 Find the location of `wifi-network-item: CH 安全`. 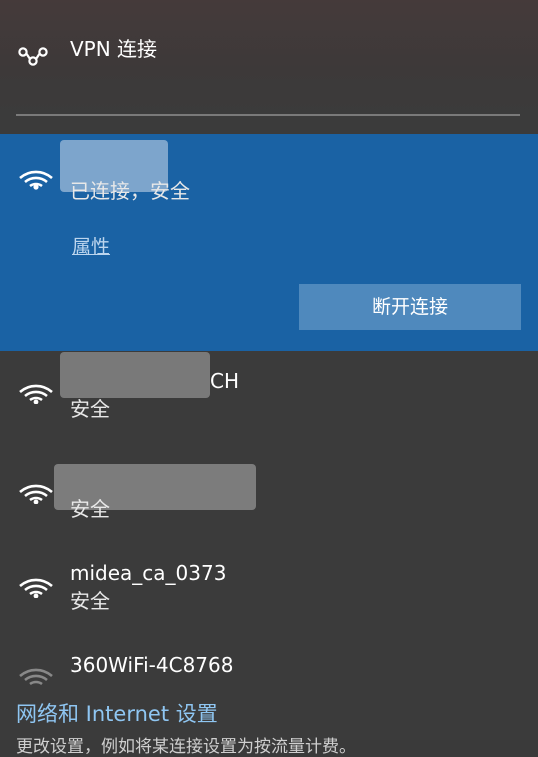

wifi-network-item: CH 安全 is located at coordinates (269, 397).